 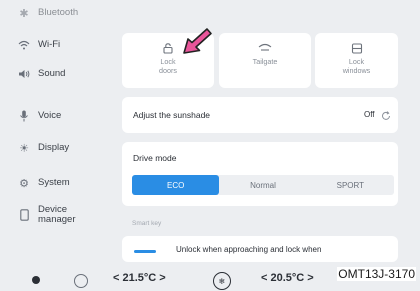 What do you see at coordinates (49, 44) in the screenshot?
I see `sidebar-item-label: Wi-Fi` at bounding box center [49, 44].